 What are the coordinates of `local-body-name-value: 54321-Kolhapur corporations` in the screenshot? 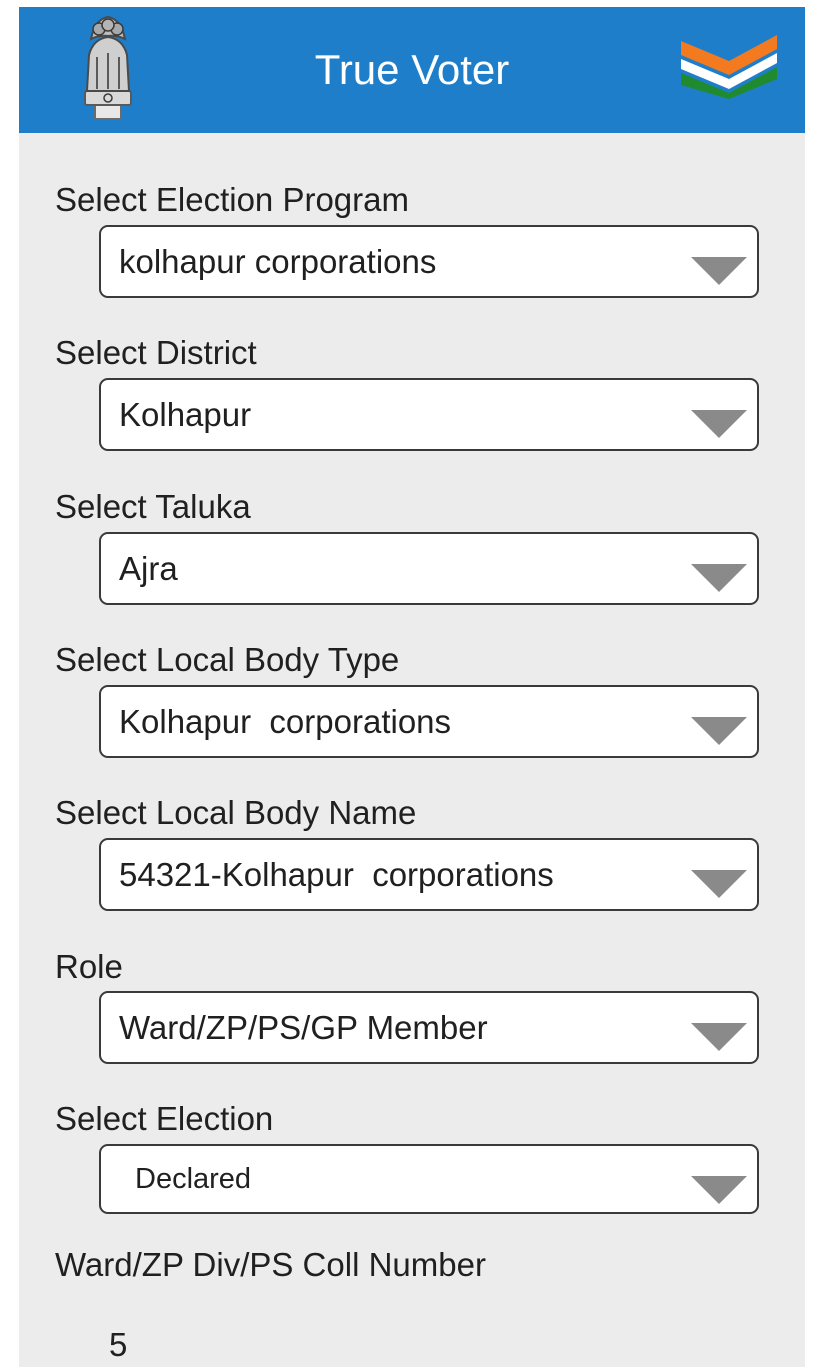 It's located at (336, 874).